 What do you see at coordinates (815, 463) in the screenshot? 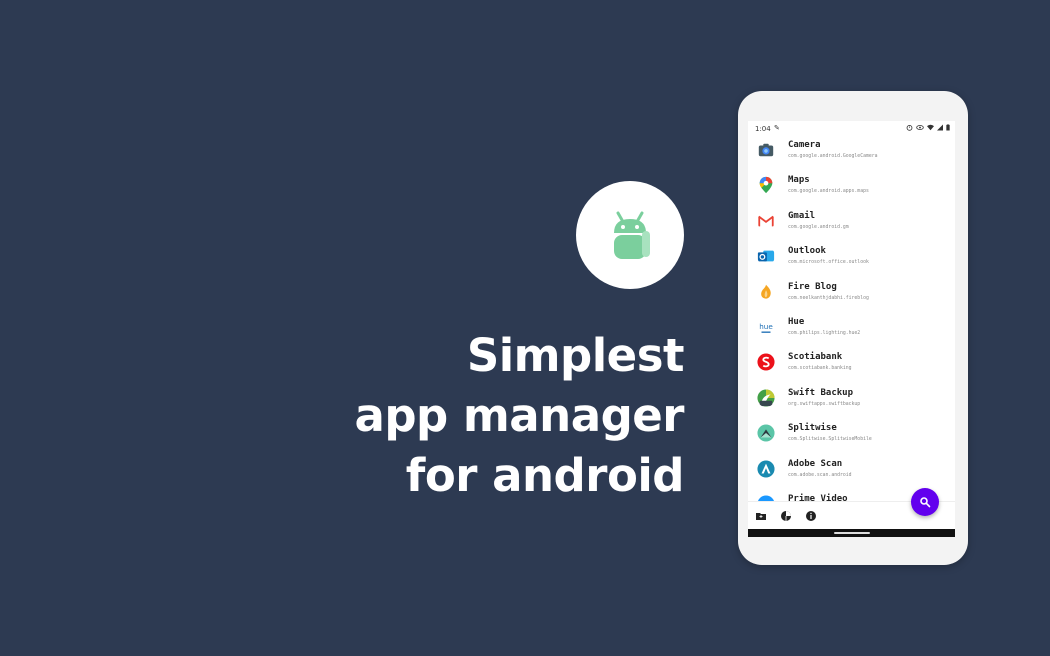
I see `app-name: Adobe Scan` at bounding box center [815, 463].